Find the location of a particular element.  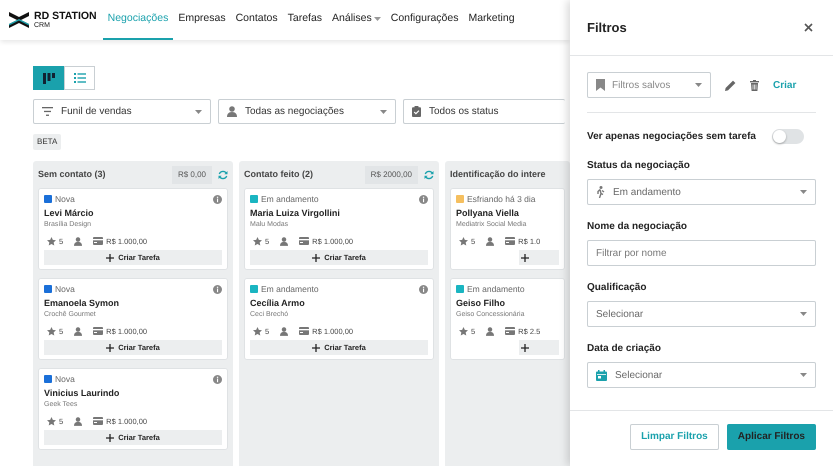

field-label: Qualificação is located at coordinates (617, 288).